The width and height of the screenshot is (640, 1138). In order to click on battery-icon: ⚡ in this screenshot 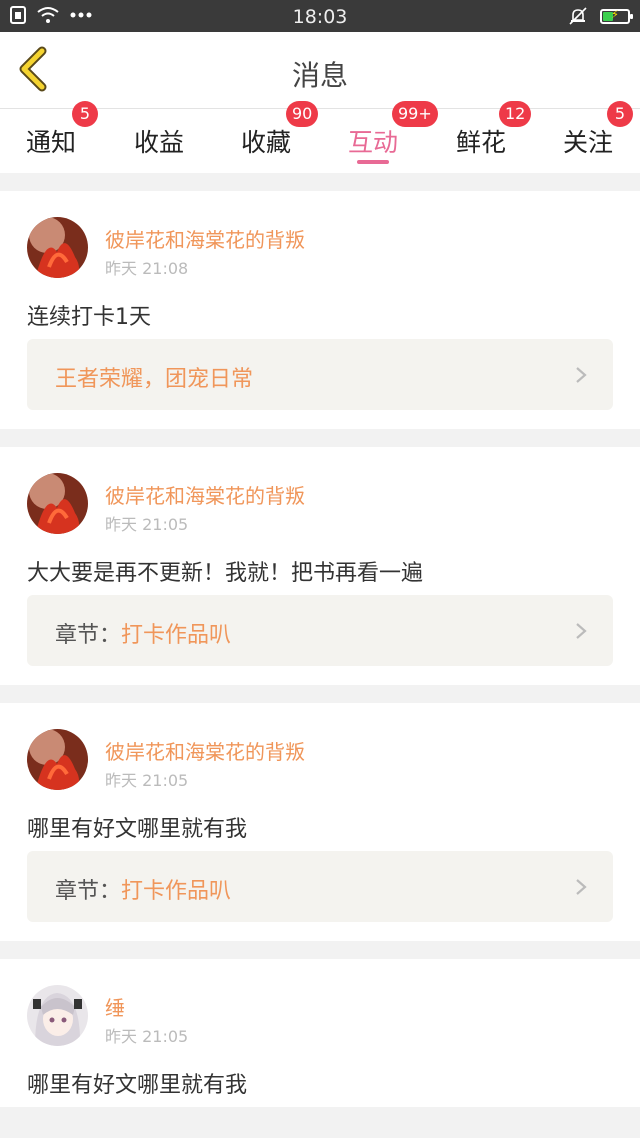, I will do `click(616, 16)`.